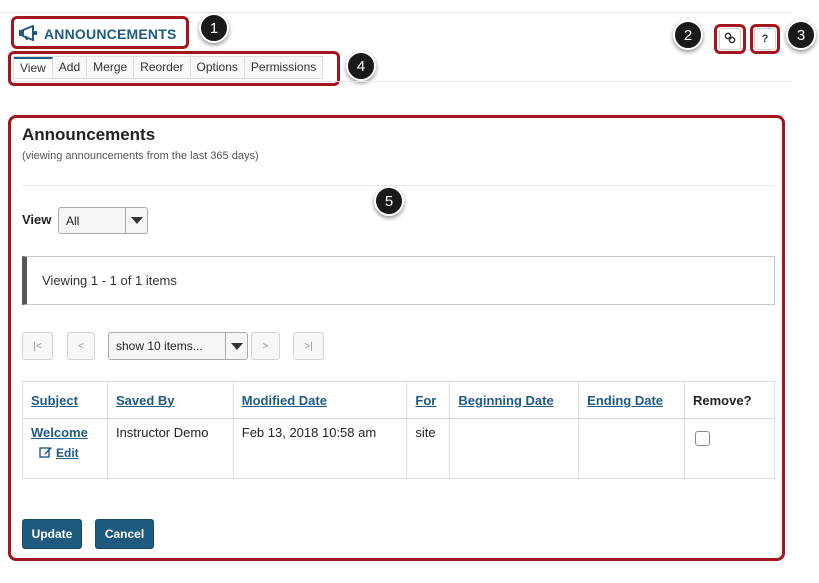  I want to click on last-page-button: >|, so click(308, 346).